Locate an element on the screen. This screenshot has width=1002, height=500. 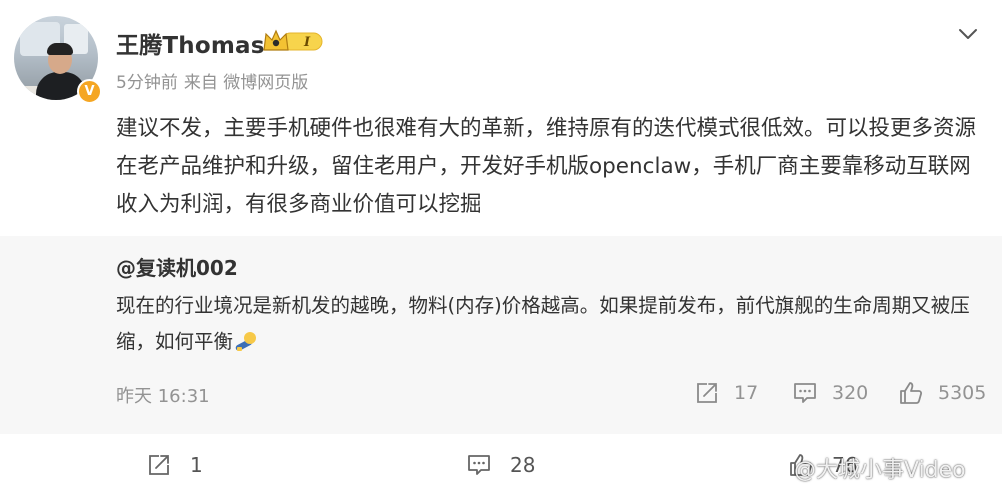
repost-count: 1 is located at coordinates (196, 465).